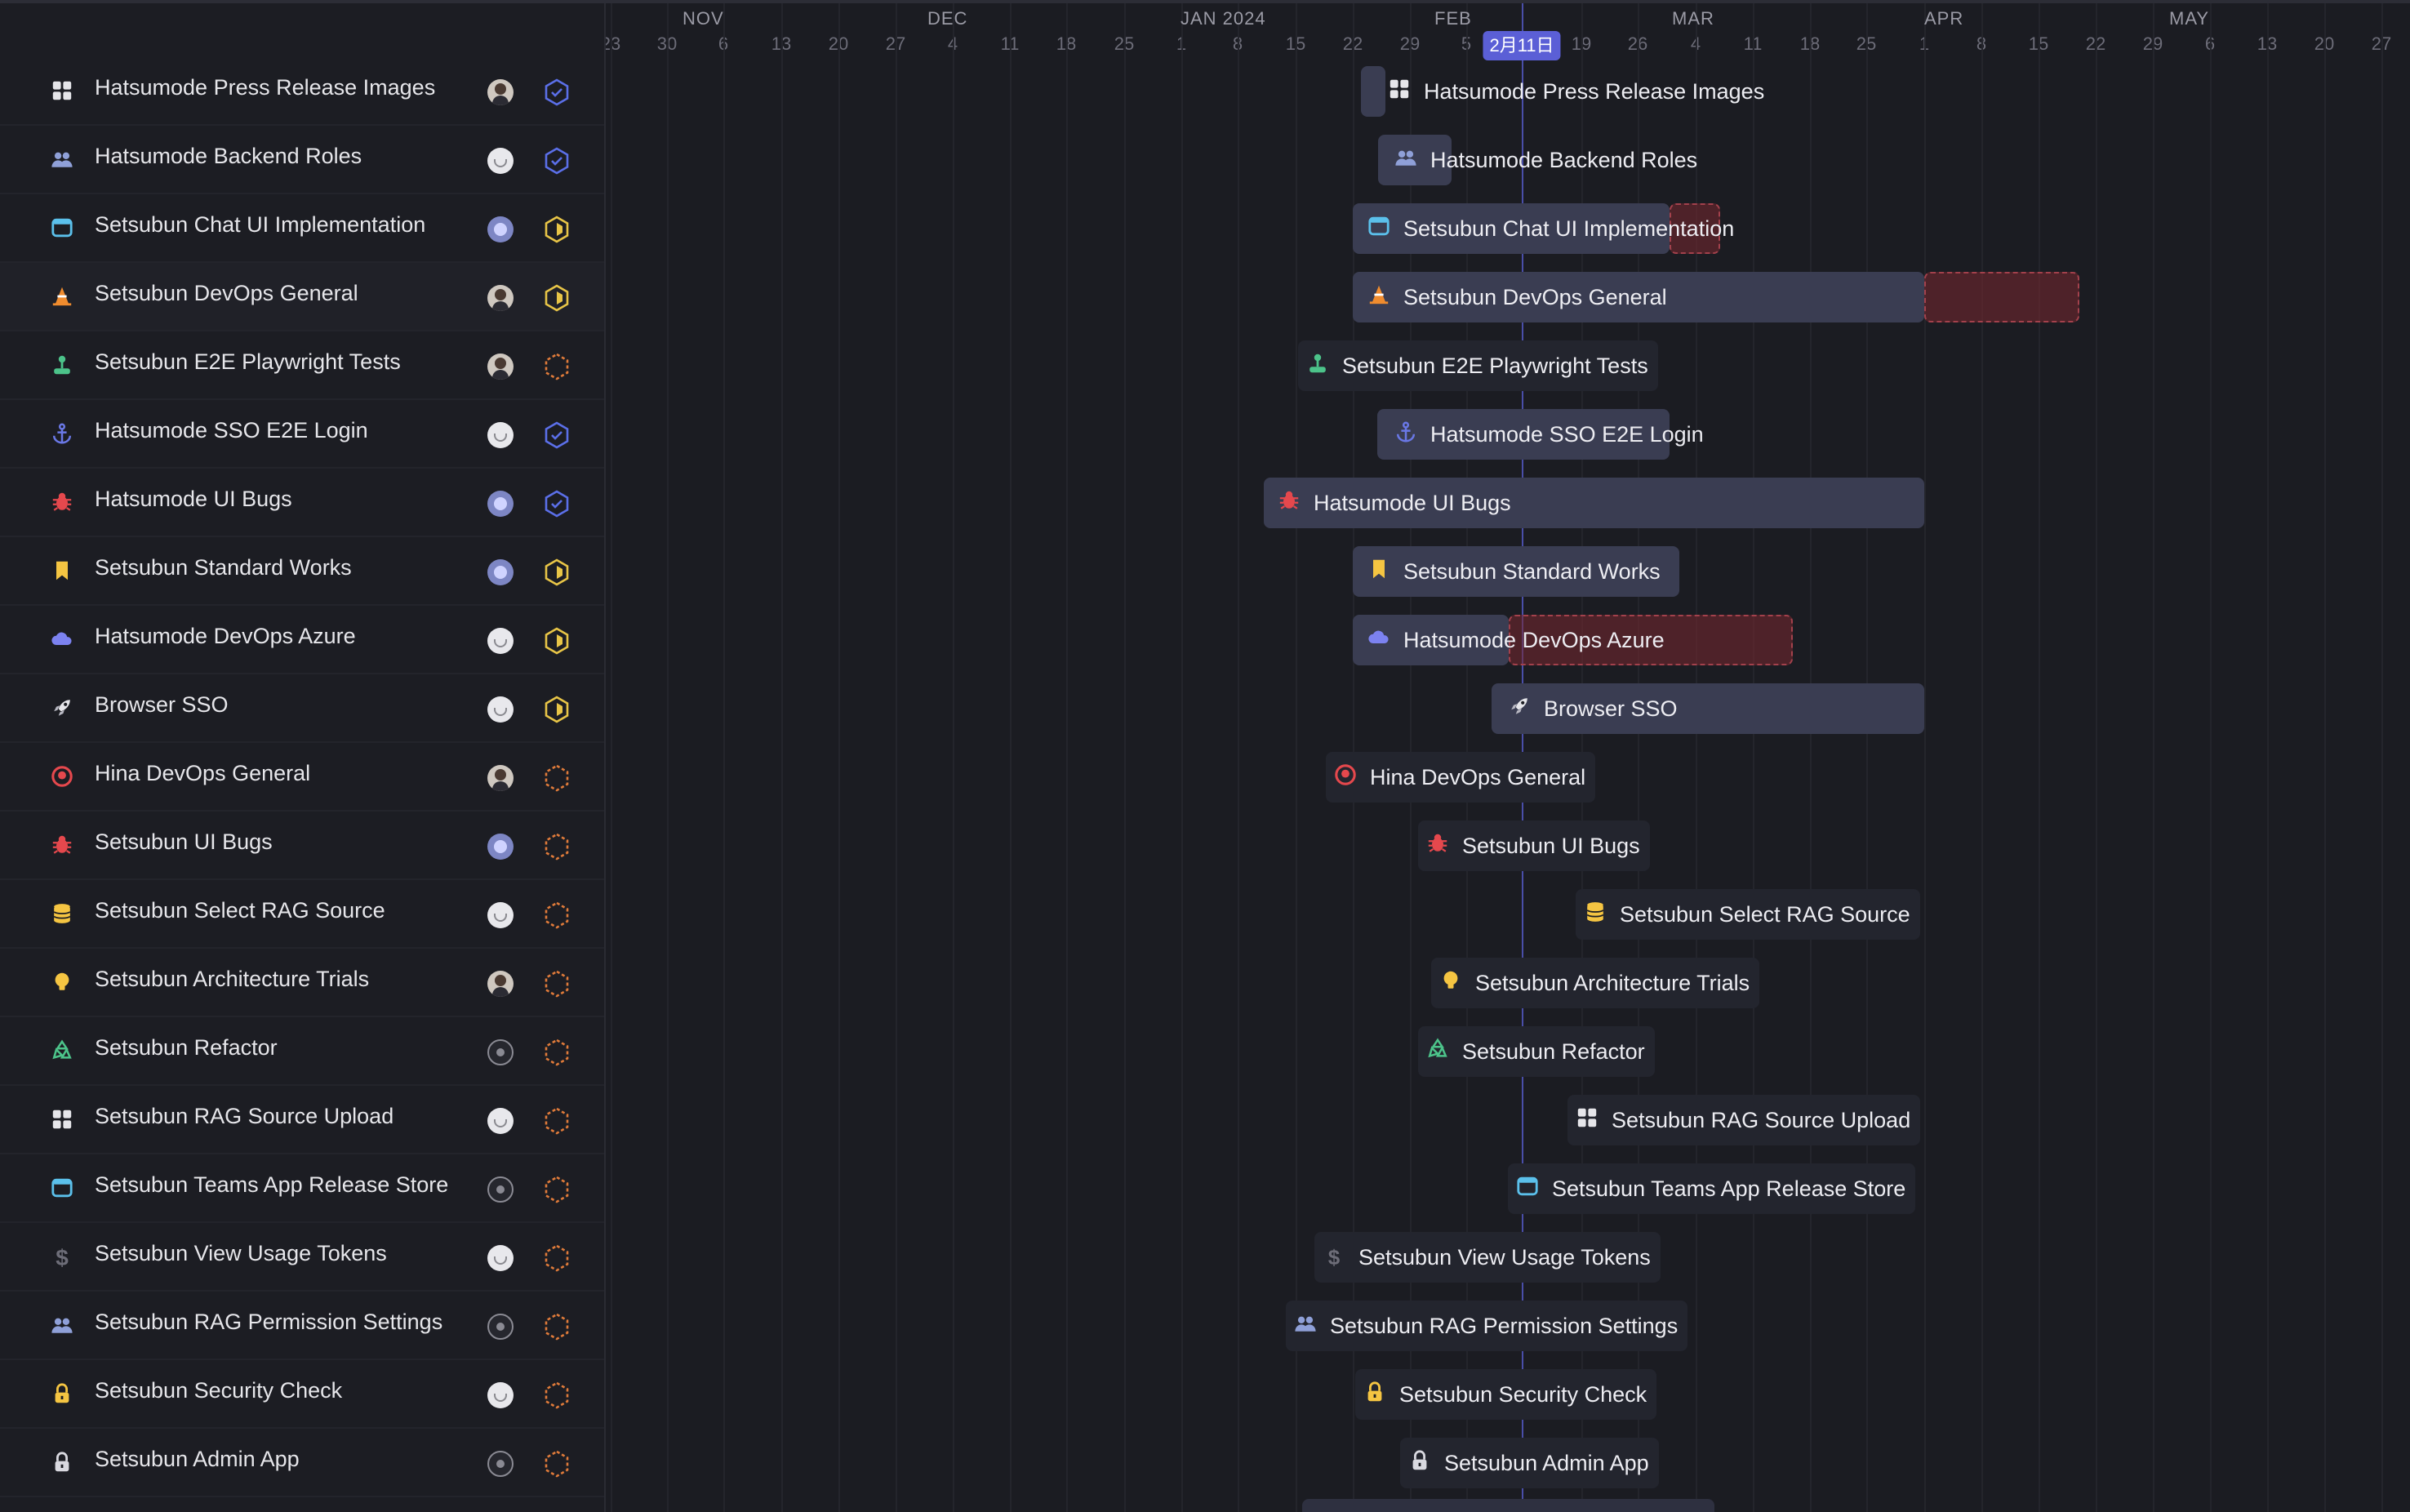 This screenshot has width=2410, height=1512. I want to click on bar-task-name: Setsubun View Usage Tokens, so click(1504, 1257).